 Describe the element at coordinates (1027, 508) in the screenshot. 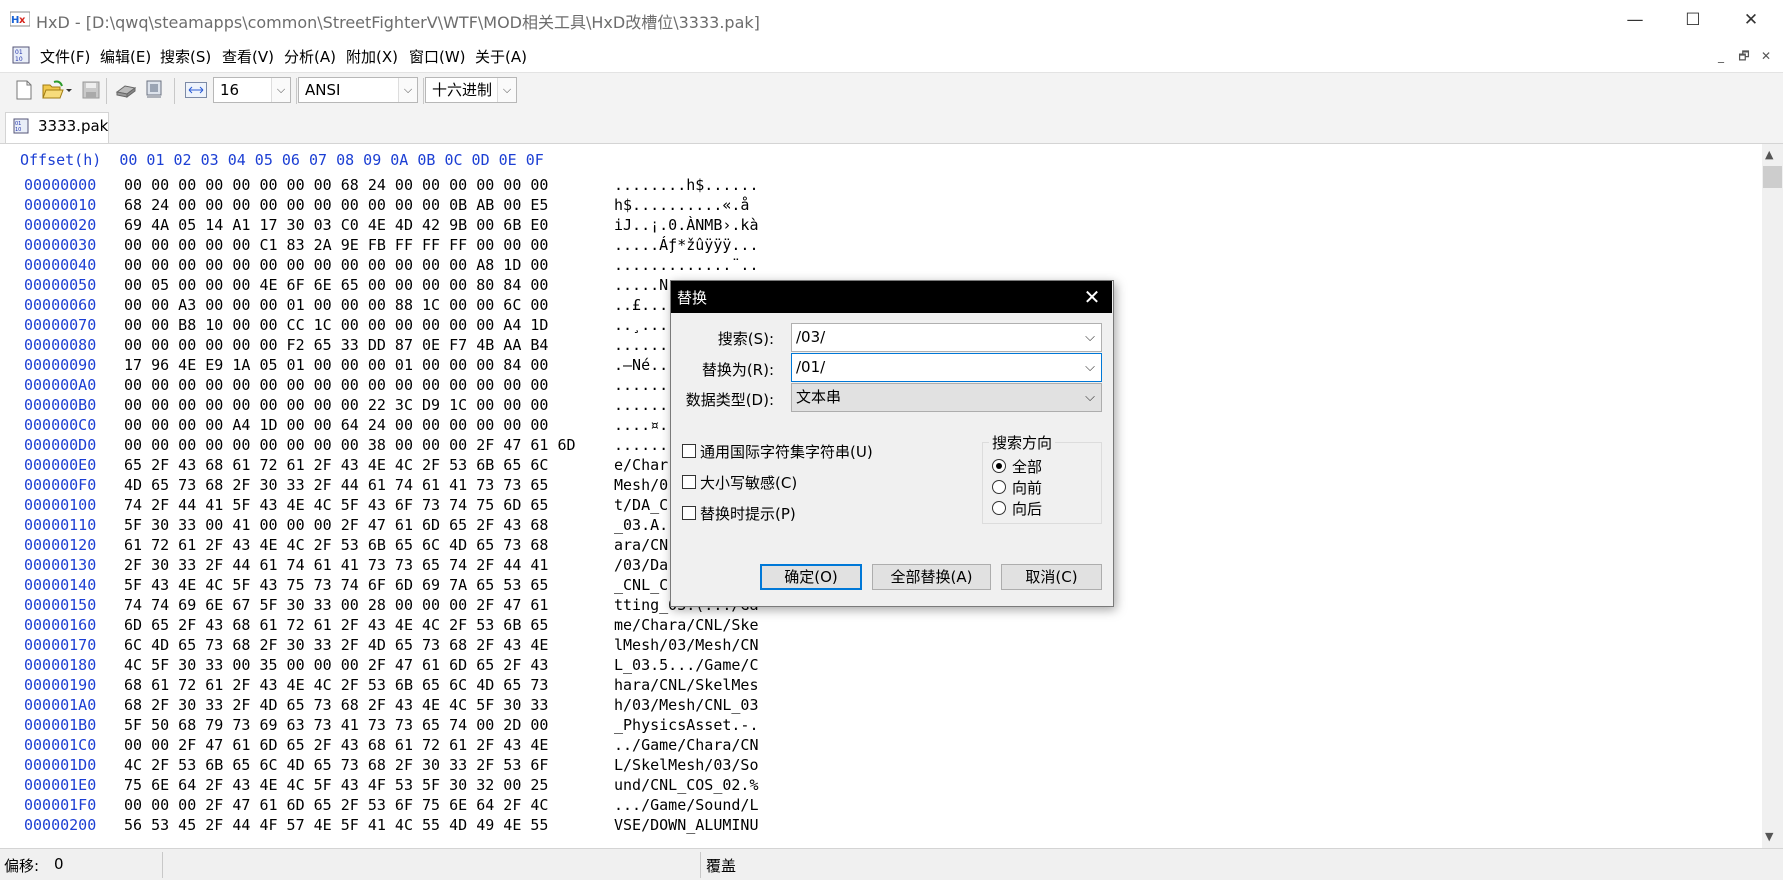

I see `direction-backward-label: 向后` at that location.